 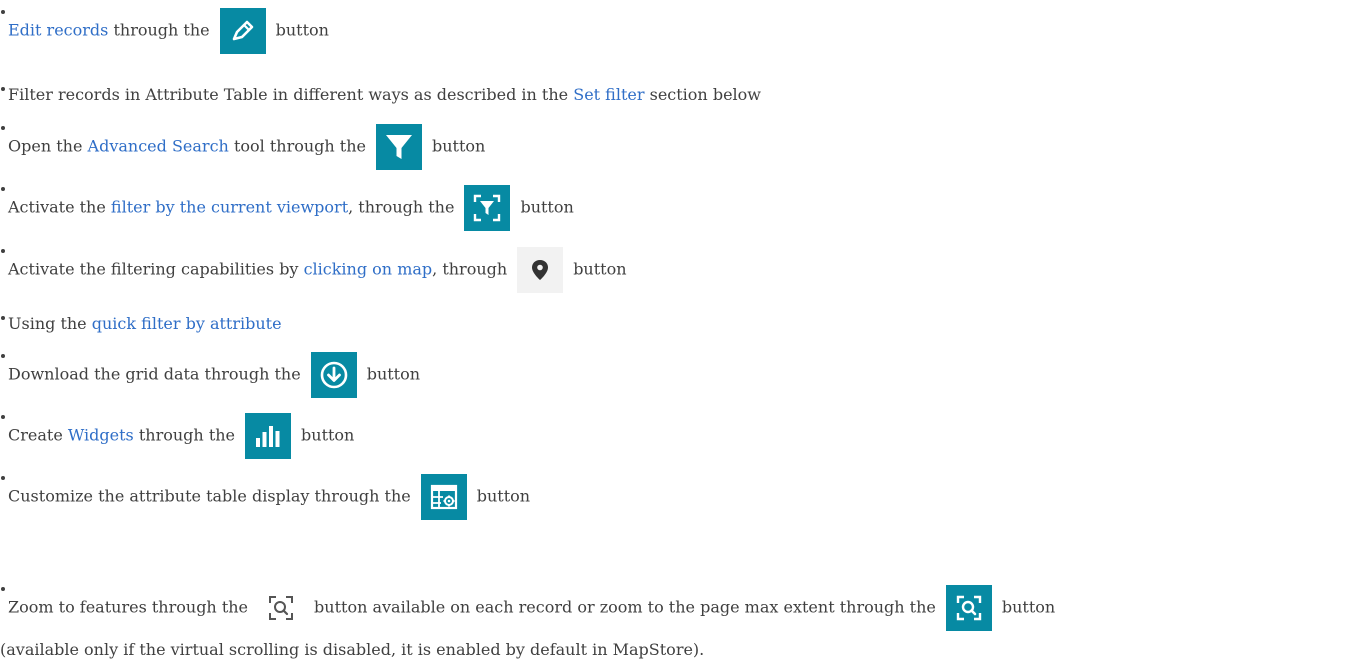 I want to click on clicking-on-map-link: clicking on map, so click(x=368, y=269).